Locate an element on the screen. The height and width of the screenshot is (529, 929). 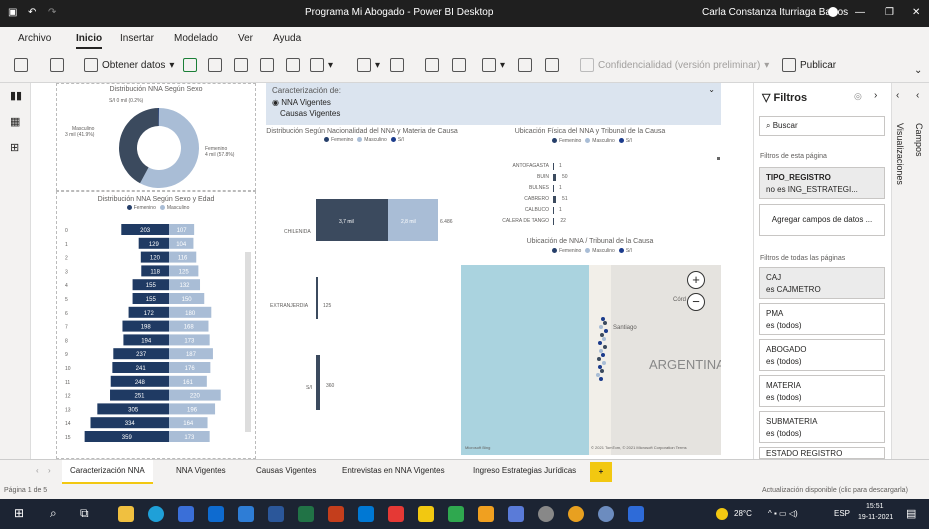
eye-icon: ◎ is located at coordinates (858, 96).